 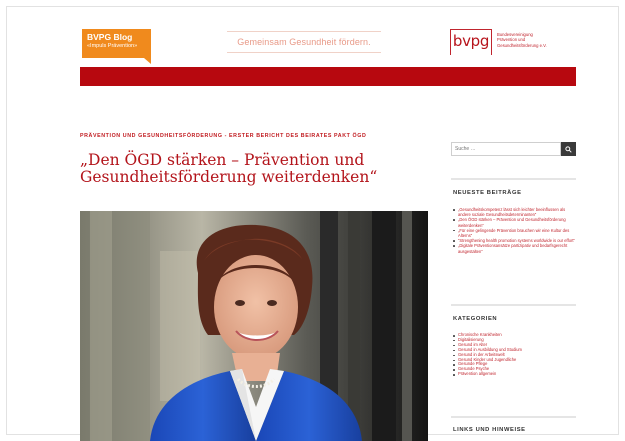 I want to click on slogan-box: Gemeinsam Gesundheit fördern., so click(x=304, y=42).